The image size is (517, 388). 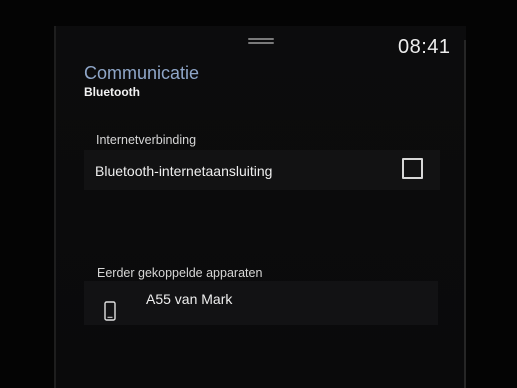 What do you see at coordinates (110, 311) in the screenshot?
I see `phone-icon` at bounding box center [110, 311].